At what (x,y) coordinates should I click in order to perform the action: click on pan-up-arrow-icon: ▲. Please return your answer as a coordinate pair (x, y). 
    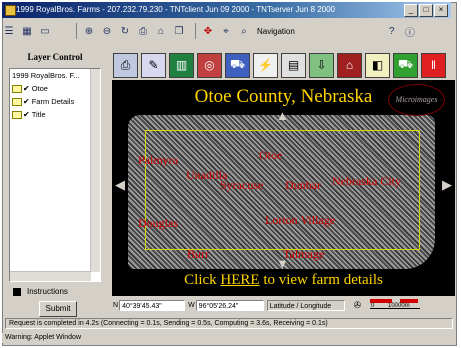
    Looking at the image, I should click on (282, 115).